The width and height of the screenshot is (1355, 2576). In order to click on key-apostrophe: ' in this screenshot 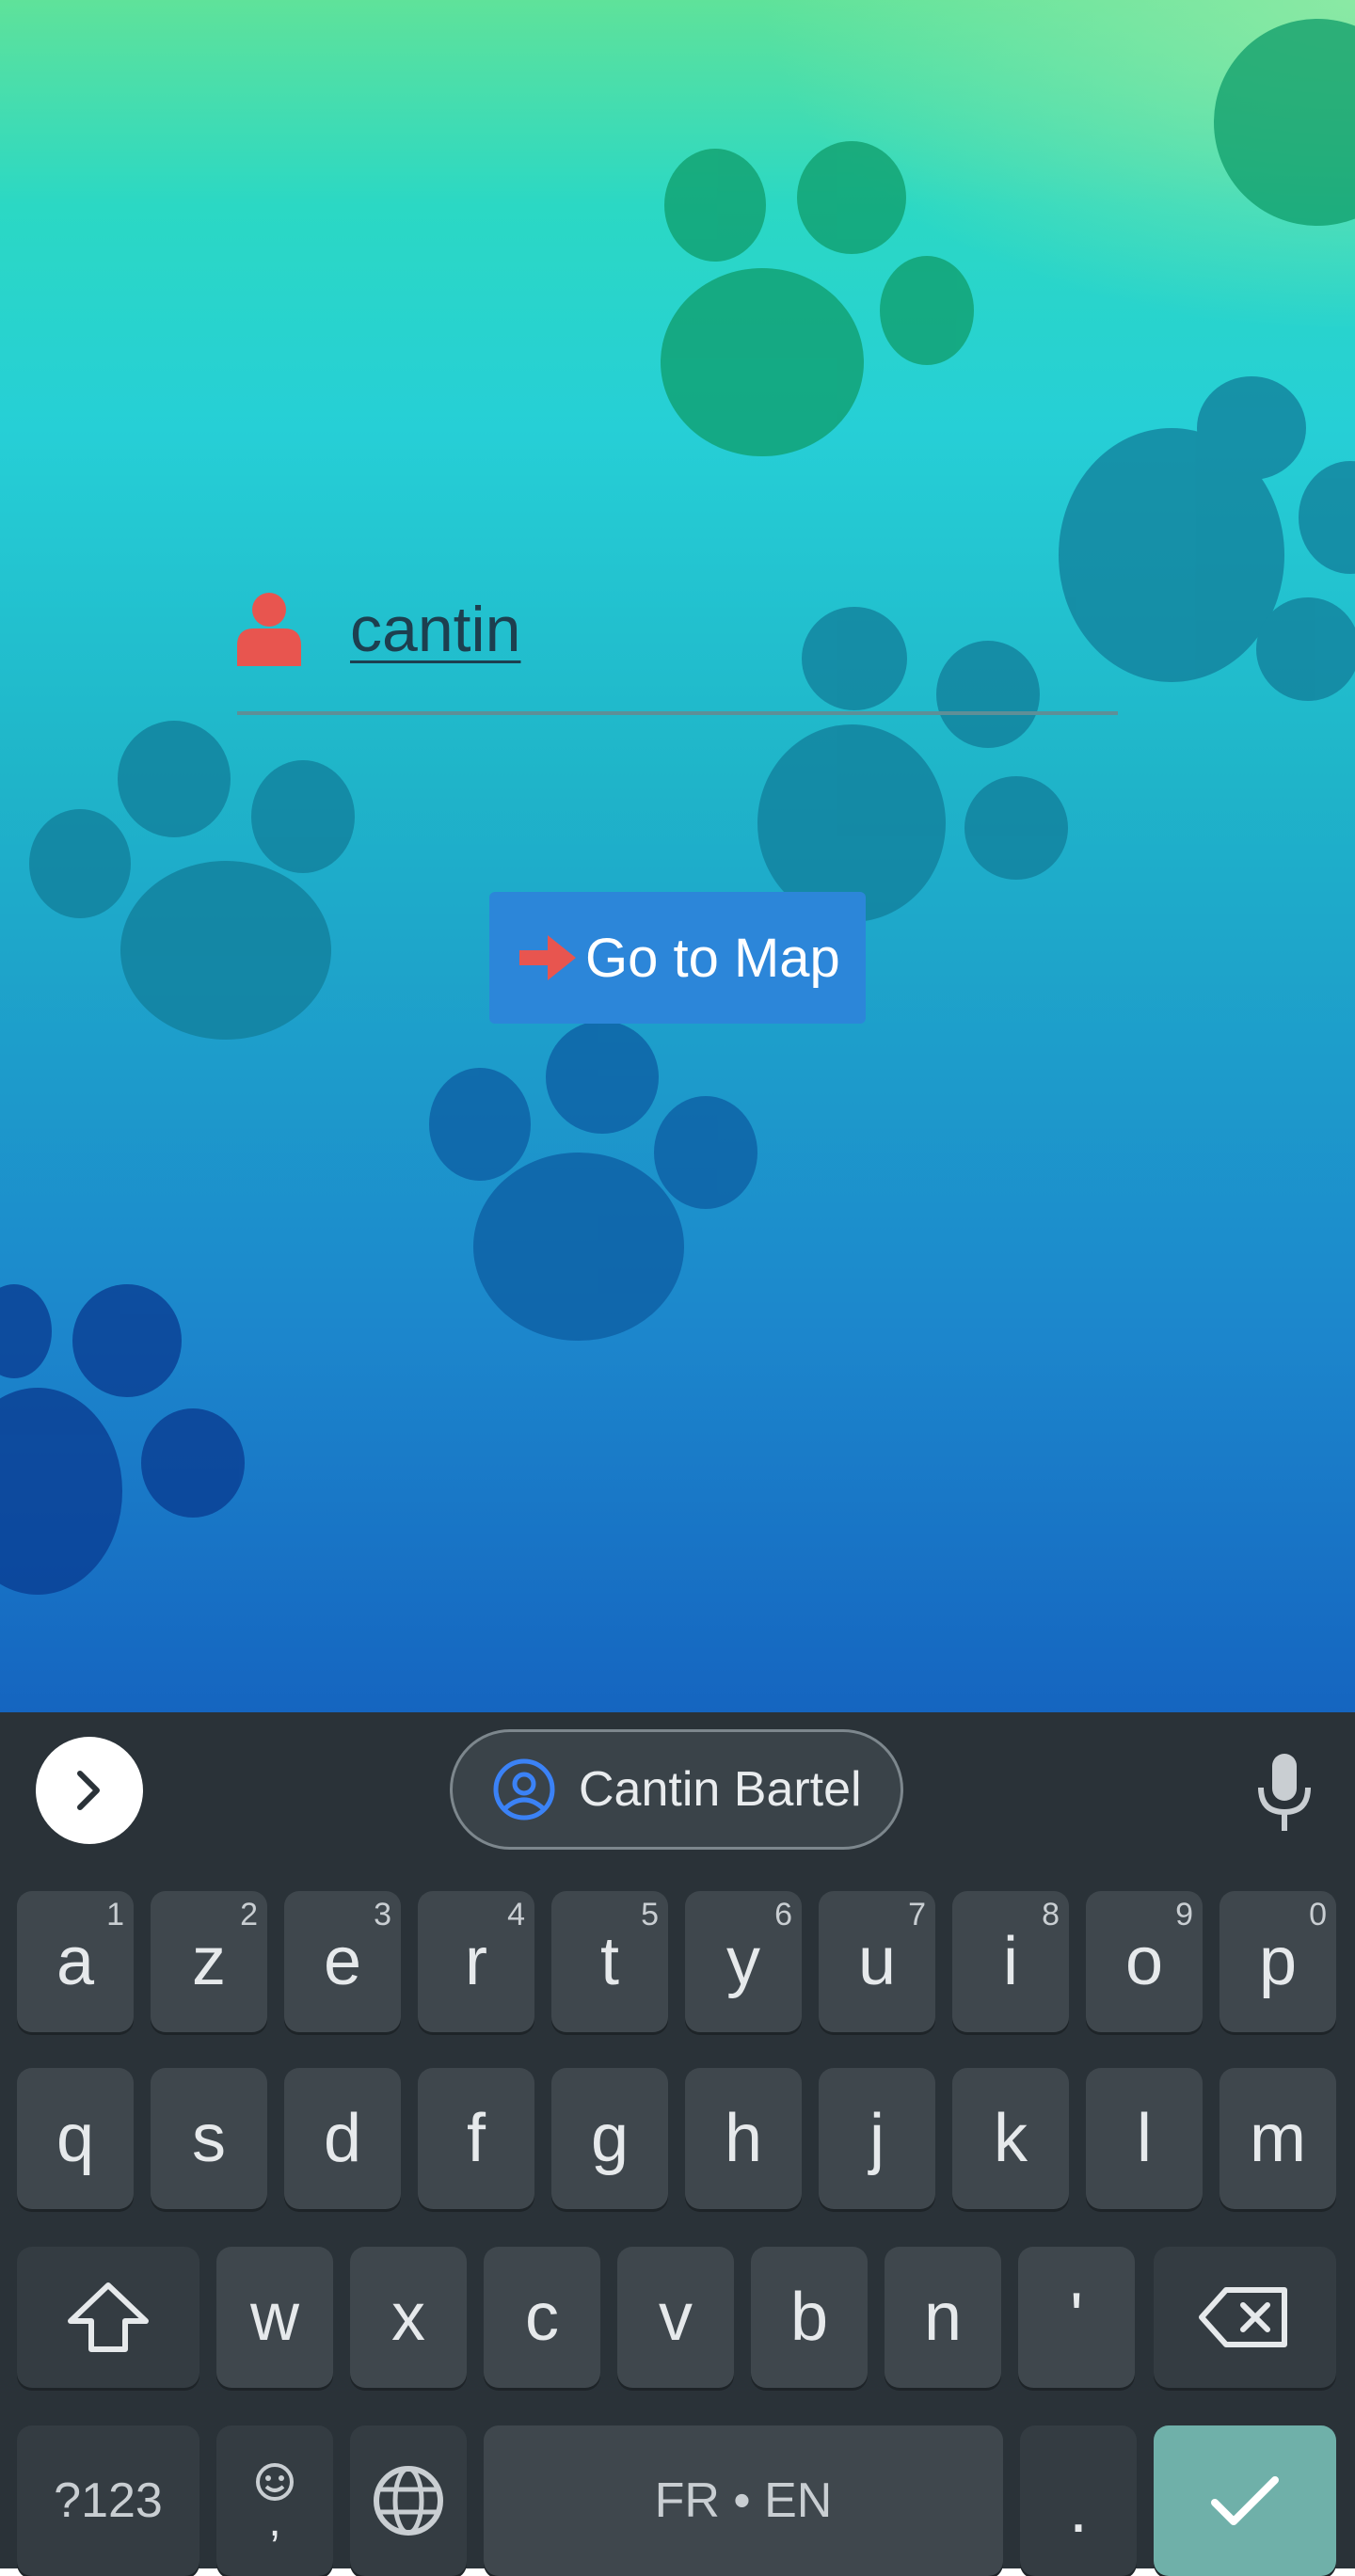, I will do `click(1076, 2317)`.